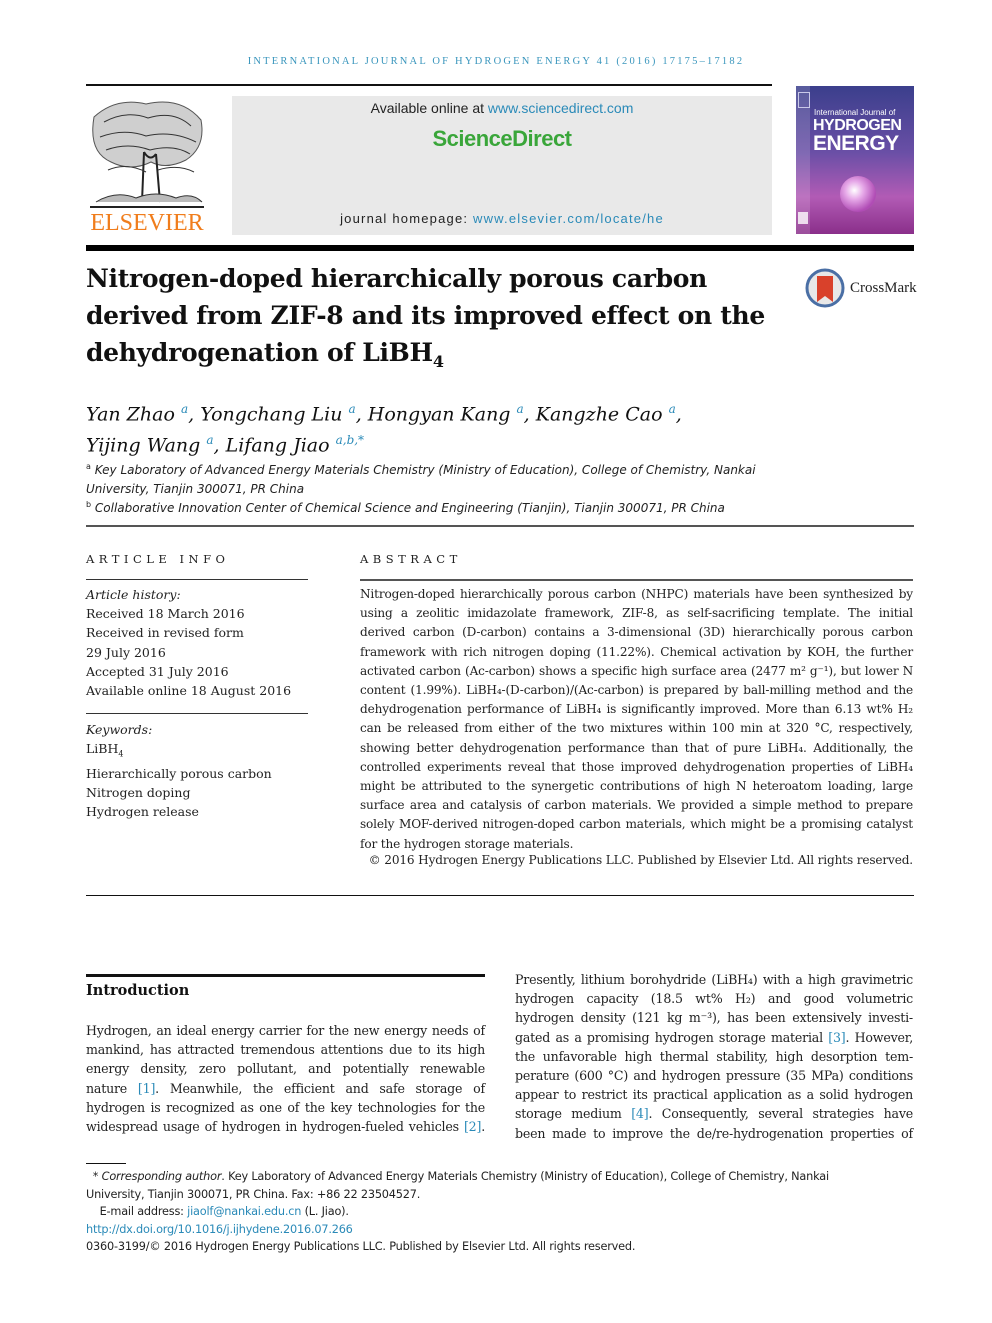 This screenshot has height=1323, width=992. Describe the element at coordinates (439, 414) in the screenshot. I see `author-name: Hongyan Kang` at that location.